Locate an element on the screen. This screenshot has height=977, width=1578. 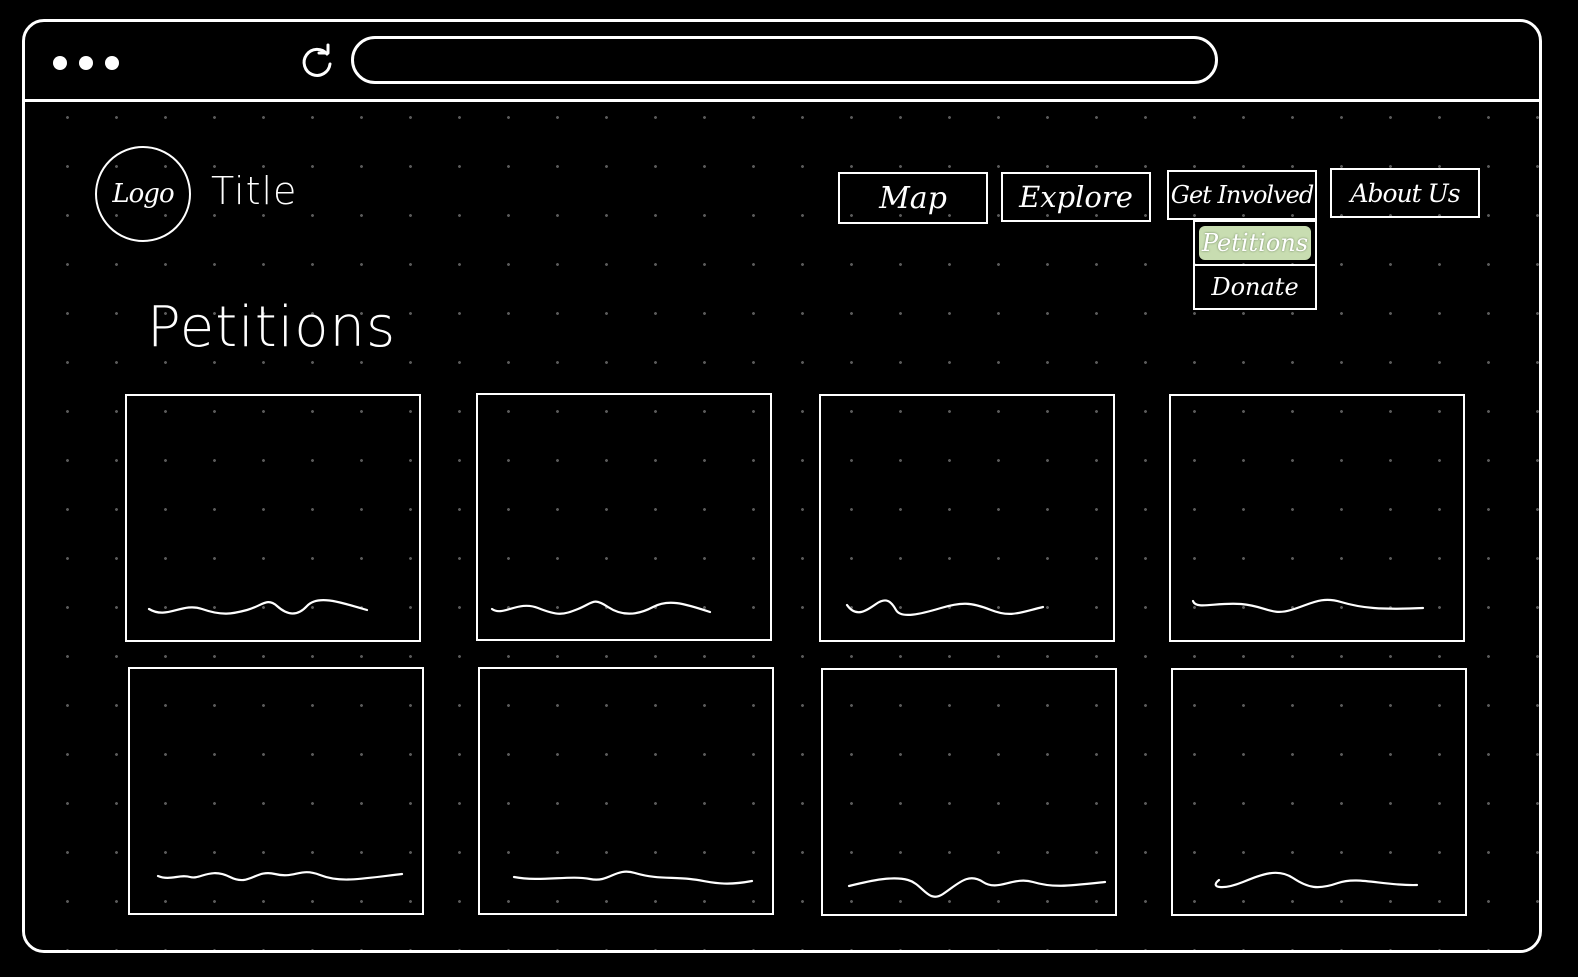
browser-titlebar is located at coordinates (782, 62).